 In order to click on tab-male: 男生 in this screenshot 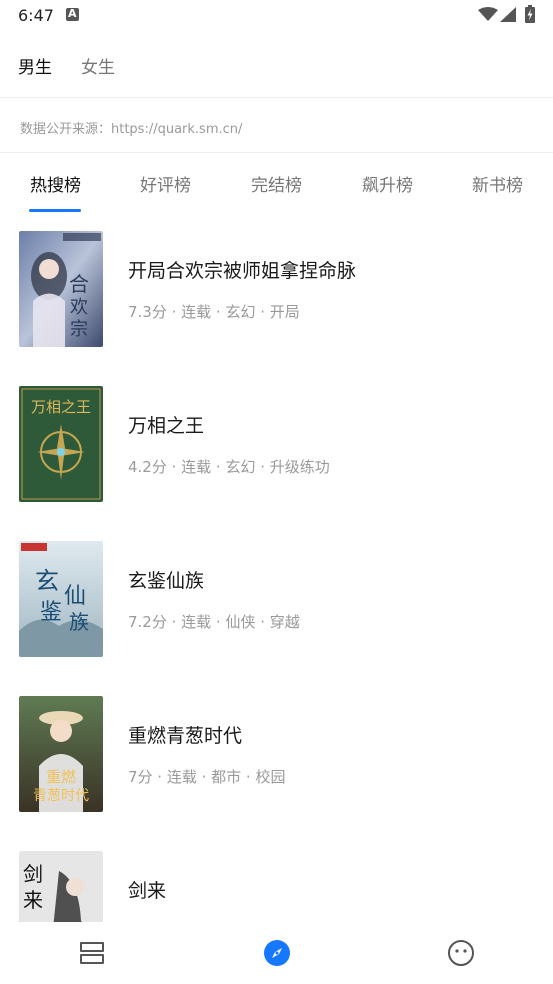, I will do `click(35, 65)`.